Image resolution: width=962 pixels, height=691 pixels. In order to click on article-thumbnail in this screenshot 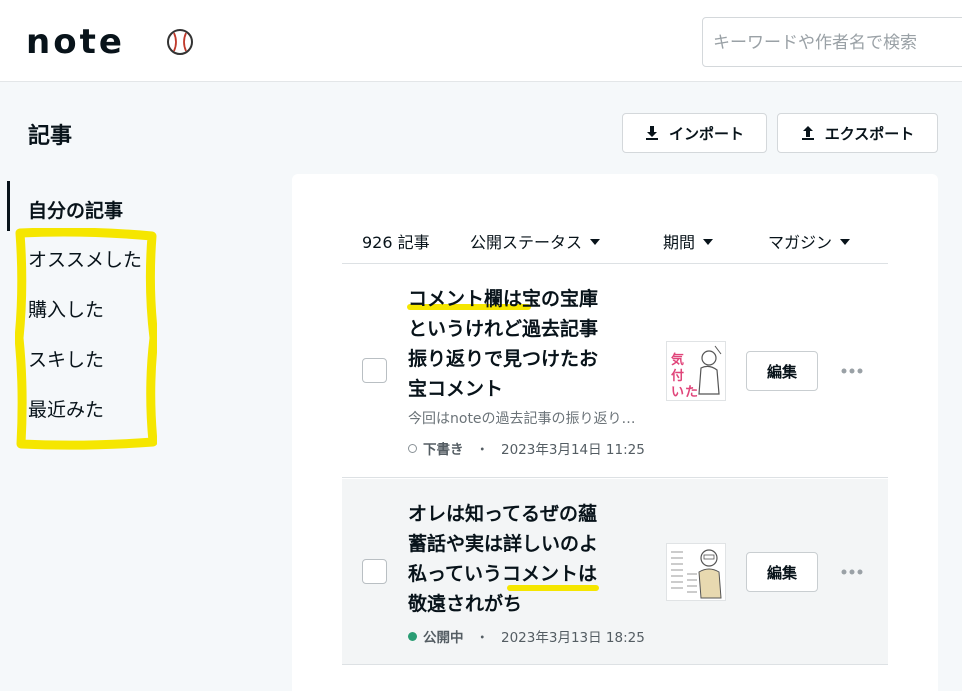, I will do `click(696, 572)`.